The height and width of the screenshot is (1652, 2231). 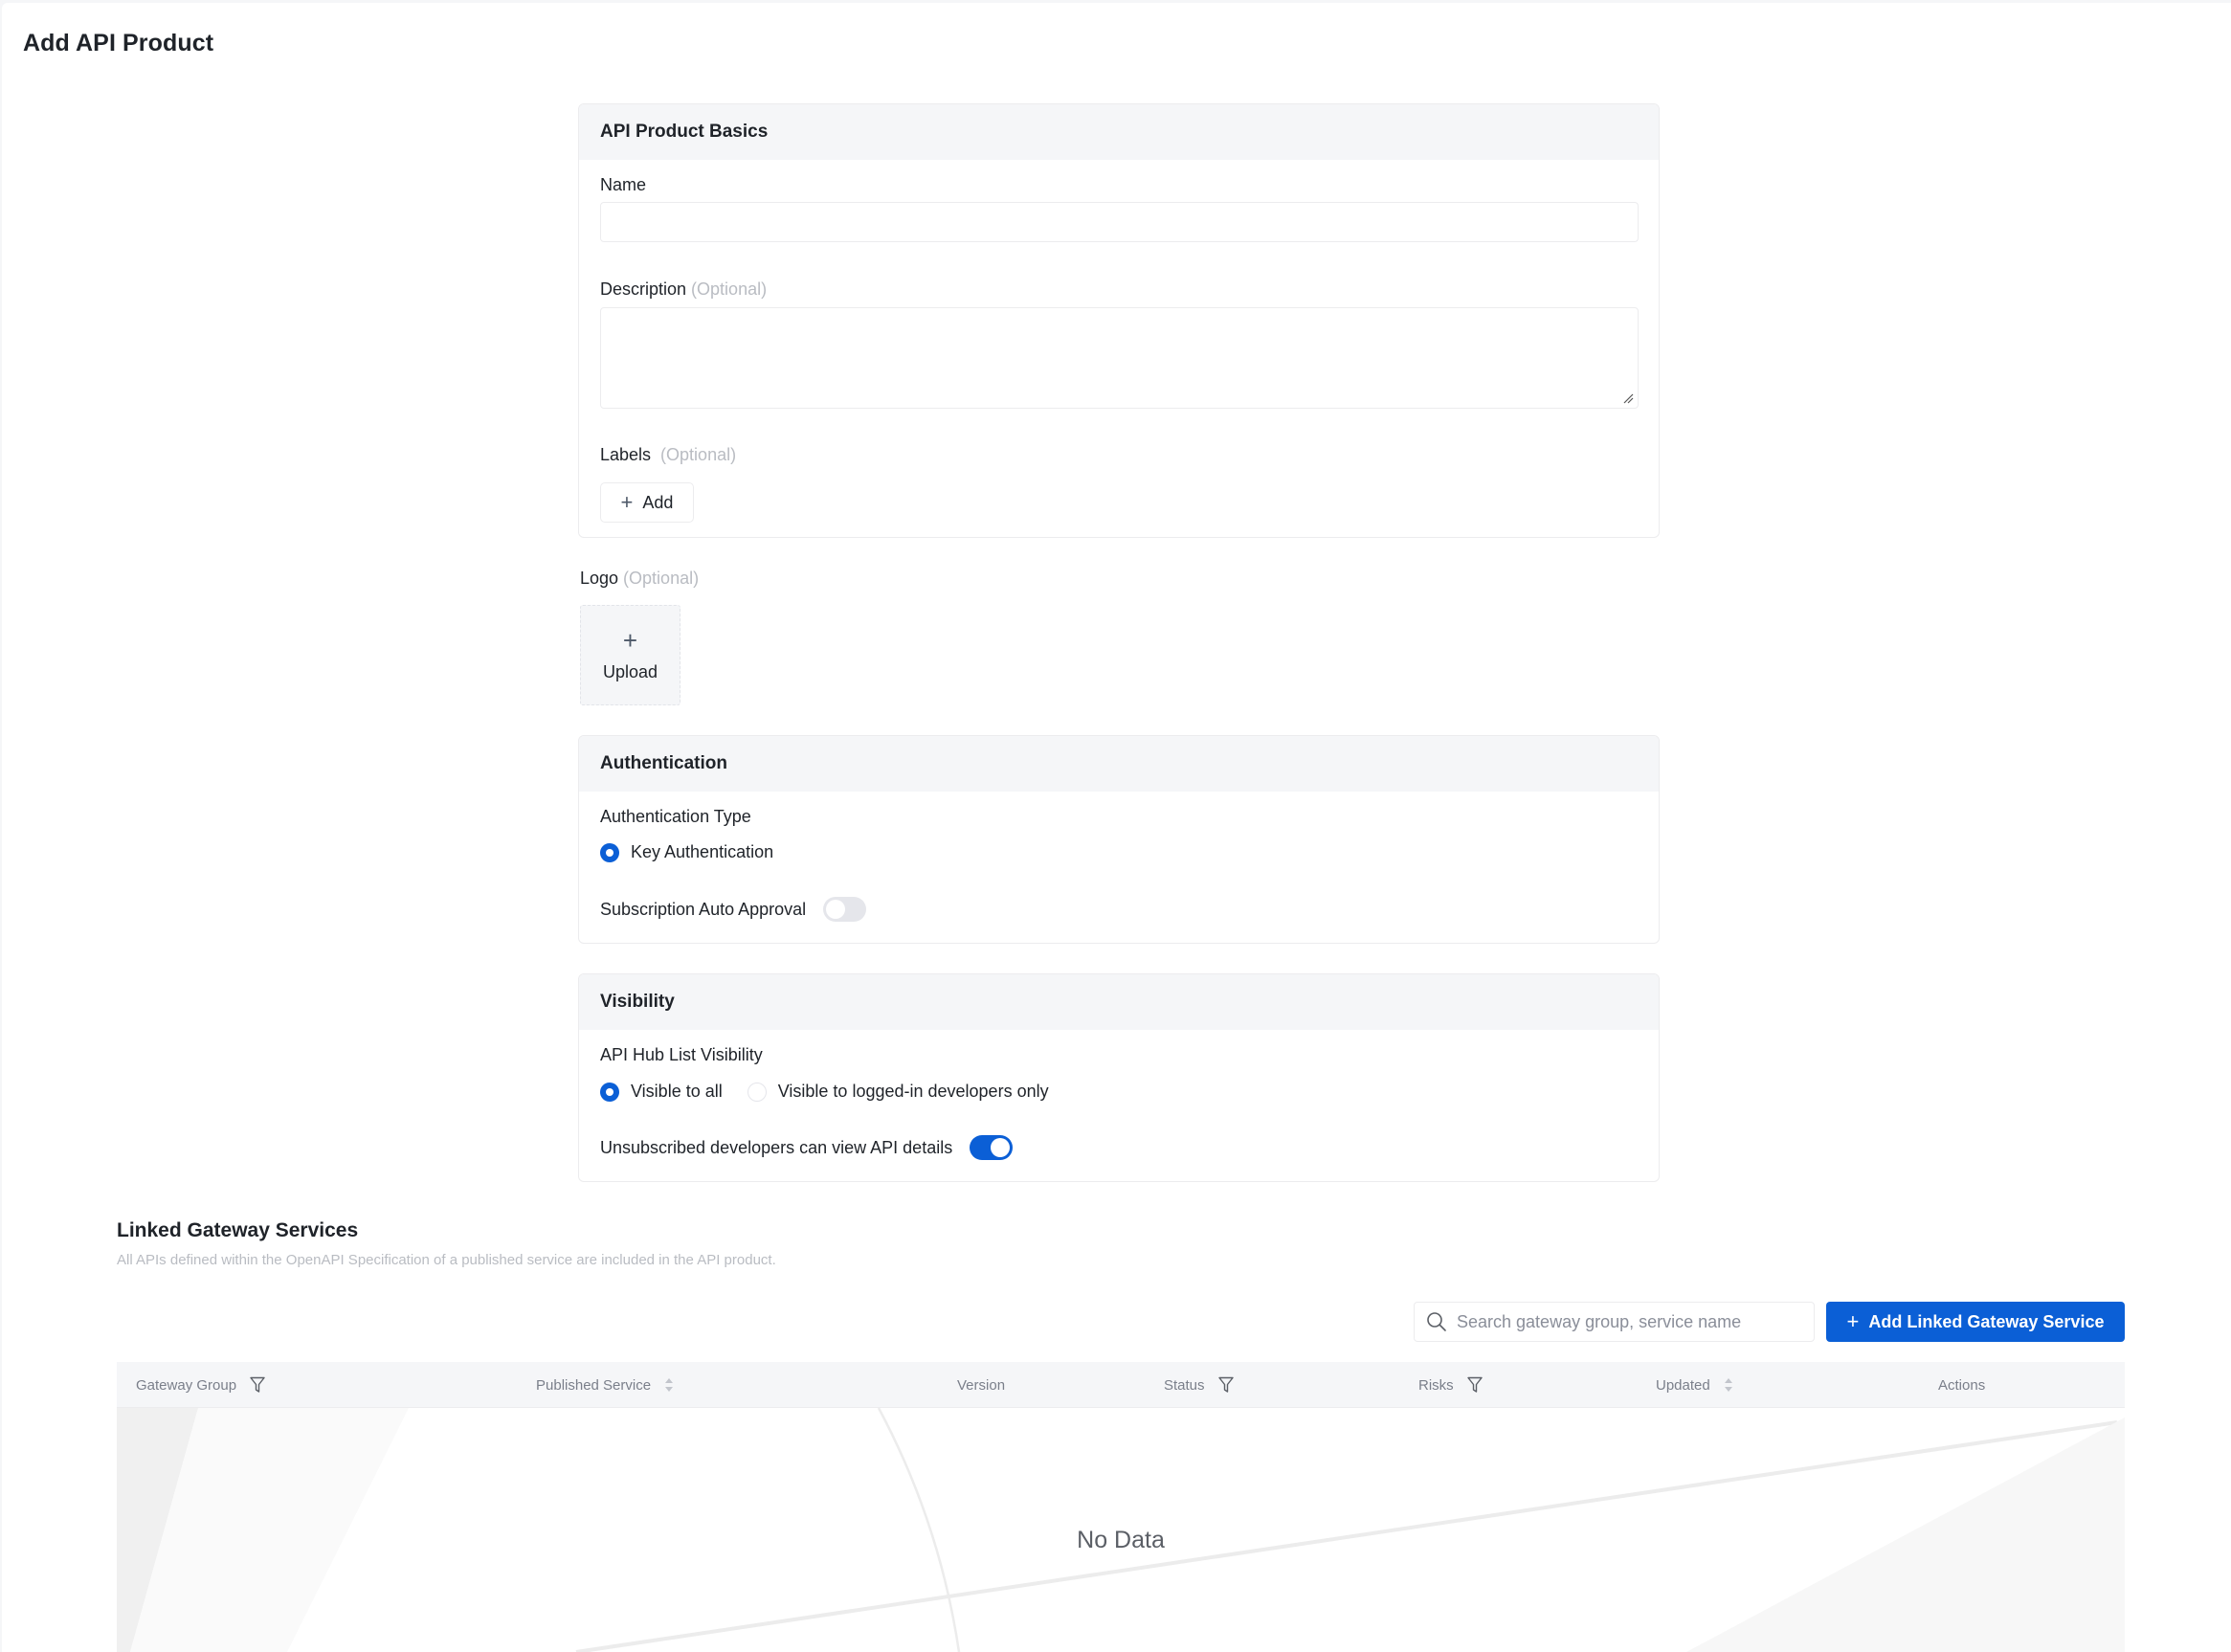 I want to click on column-label: Status, so click(x=1184, y=1385).